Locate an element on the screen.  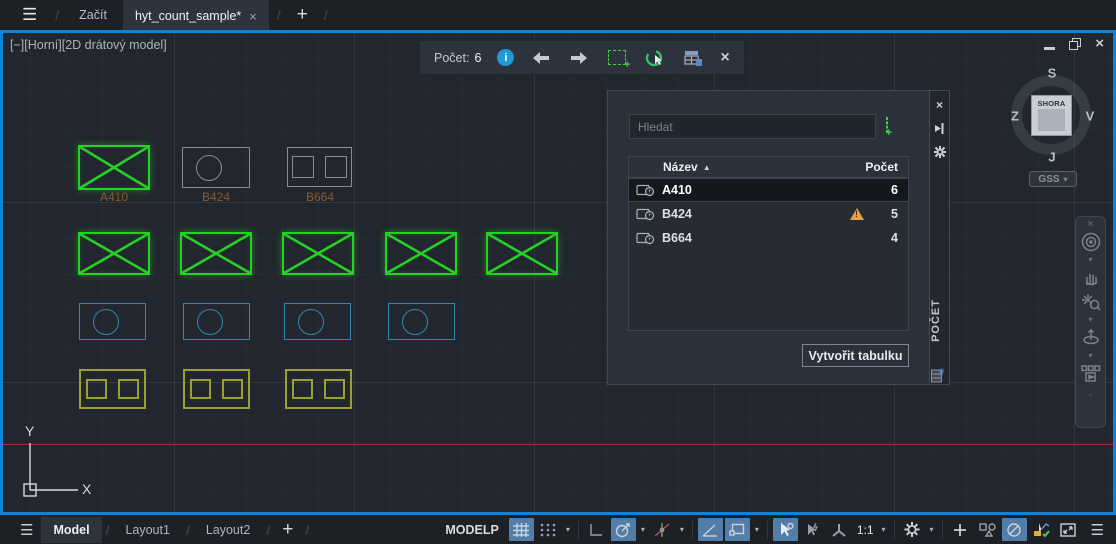
pick-blocks-icon is located at coordinates (887, 125).